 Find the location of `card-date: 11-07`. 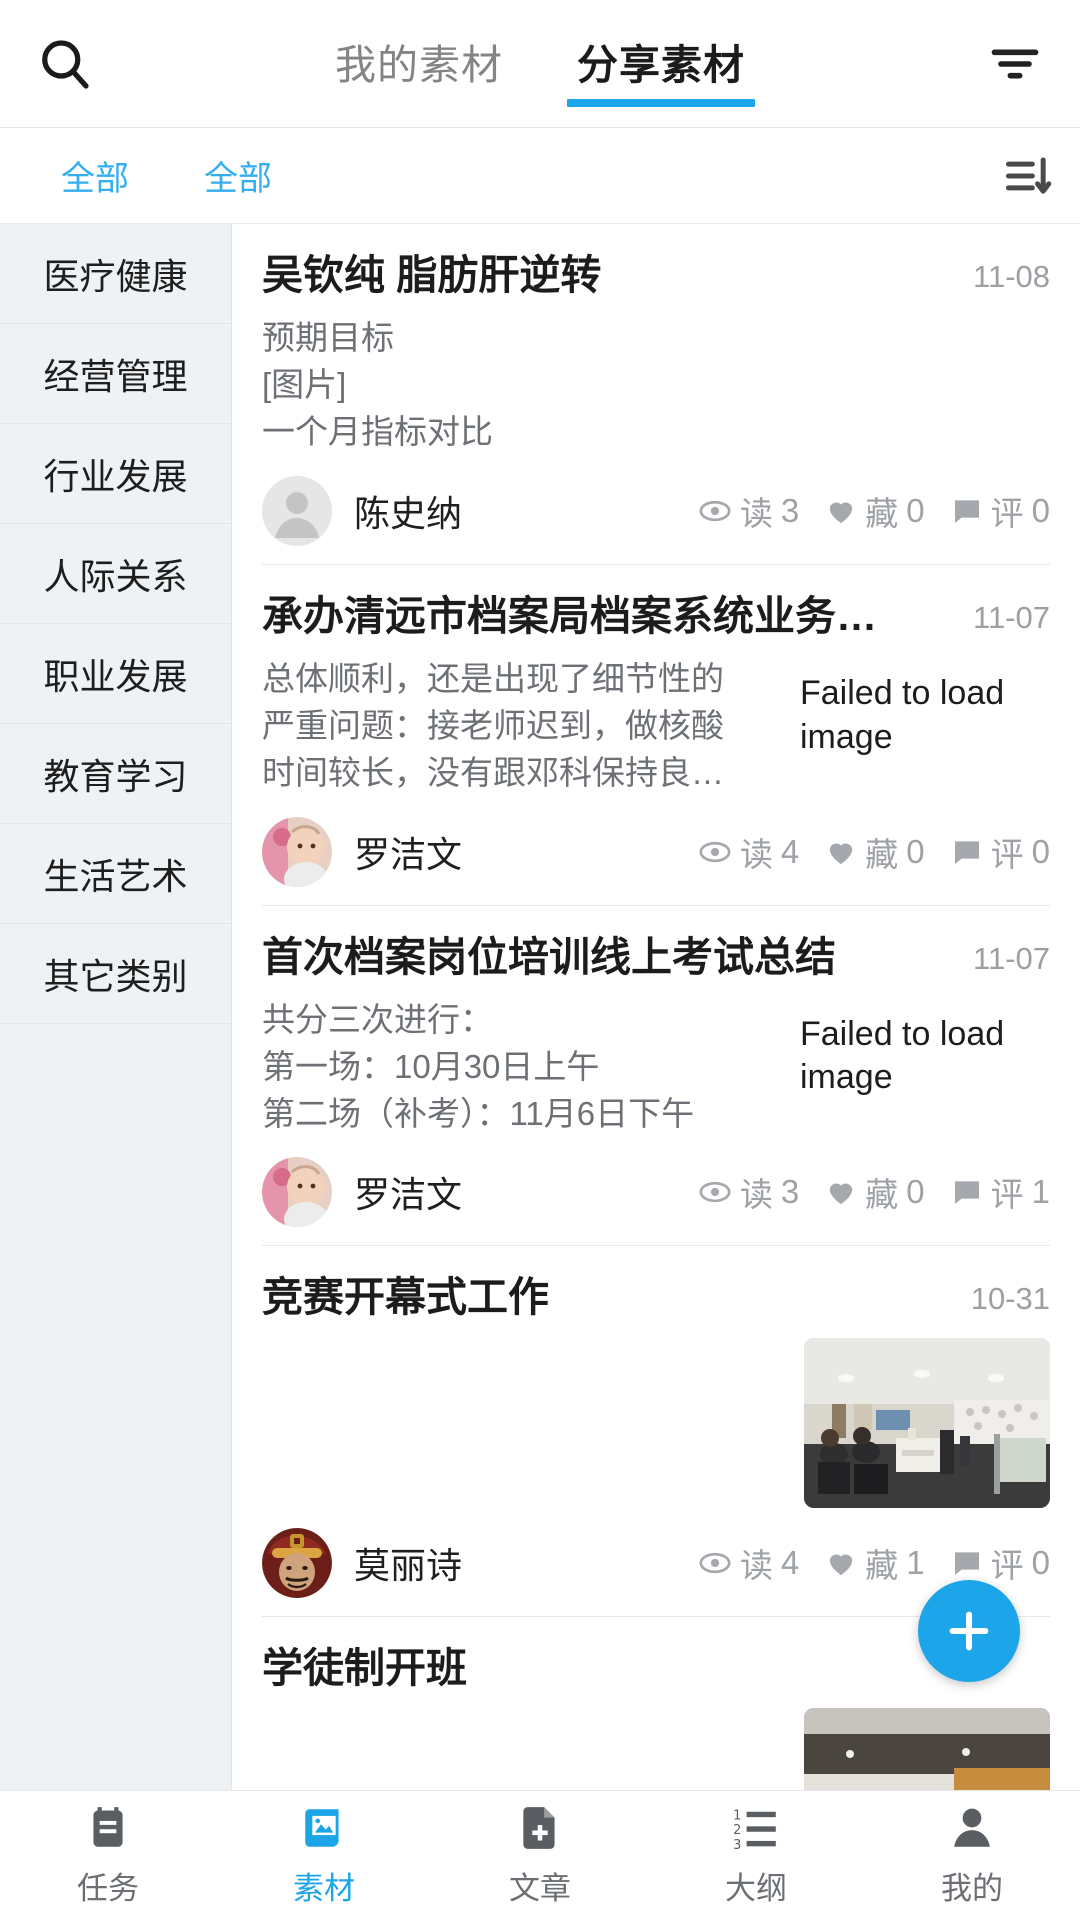

card-date: 11-07 is located at coordinates (1011, 958).